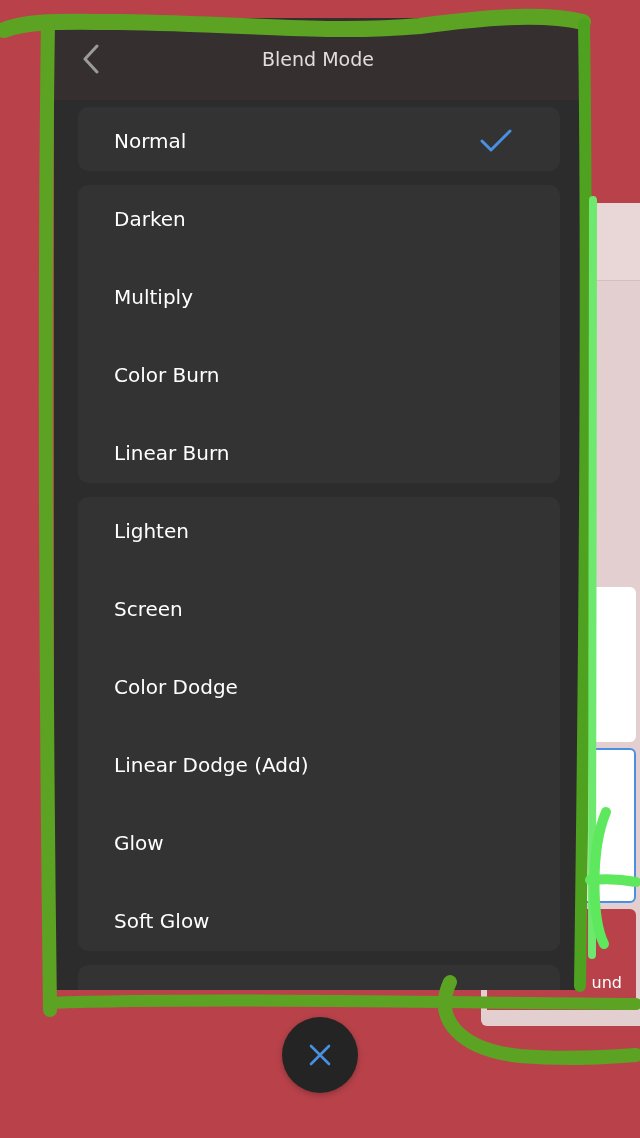  What do you see at coordinates (319, 685) in the screenshot?
I see `blend-mode-option: Color Dodge` at bounding box center [319, 685].